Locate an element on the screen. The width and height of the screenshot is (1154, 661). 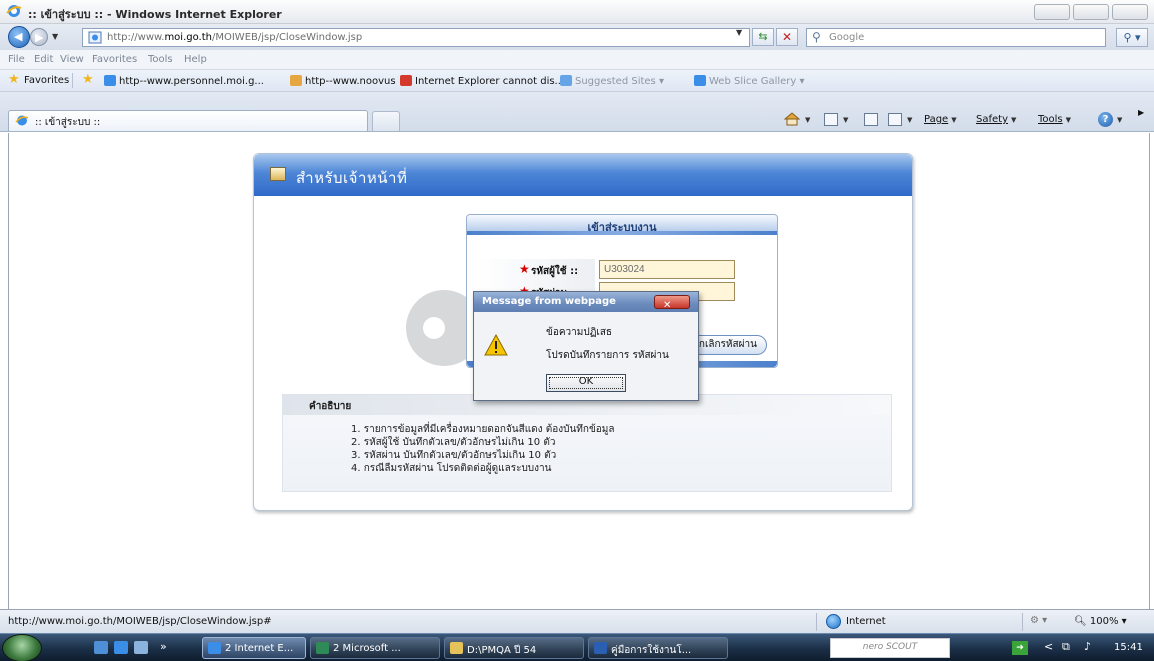
safety-menu-label: Safety is located at coordinates (992, 119).